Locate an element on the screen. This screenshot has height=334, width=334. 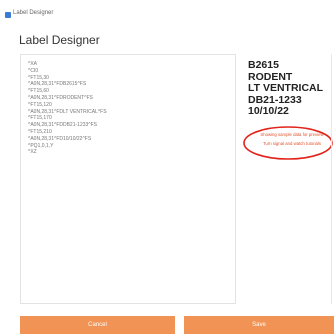
code-line: ^XZ is located at coordinates (32, 152).